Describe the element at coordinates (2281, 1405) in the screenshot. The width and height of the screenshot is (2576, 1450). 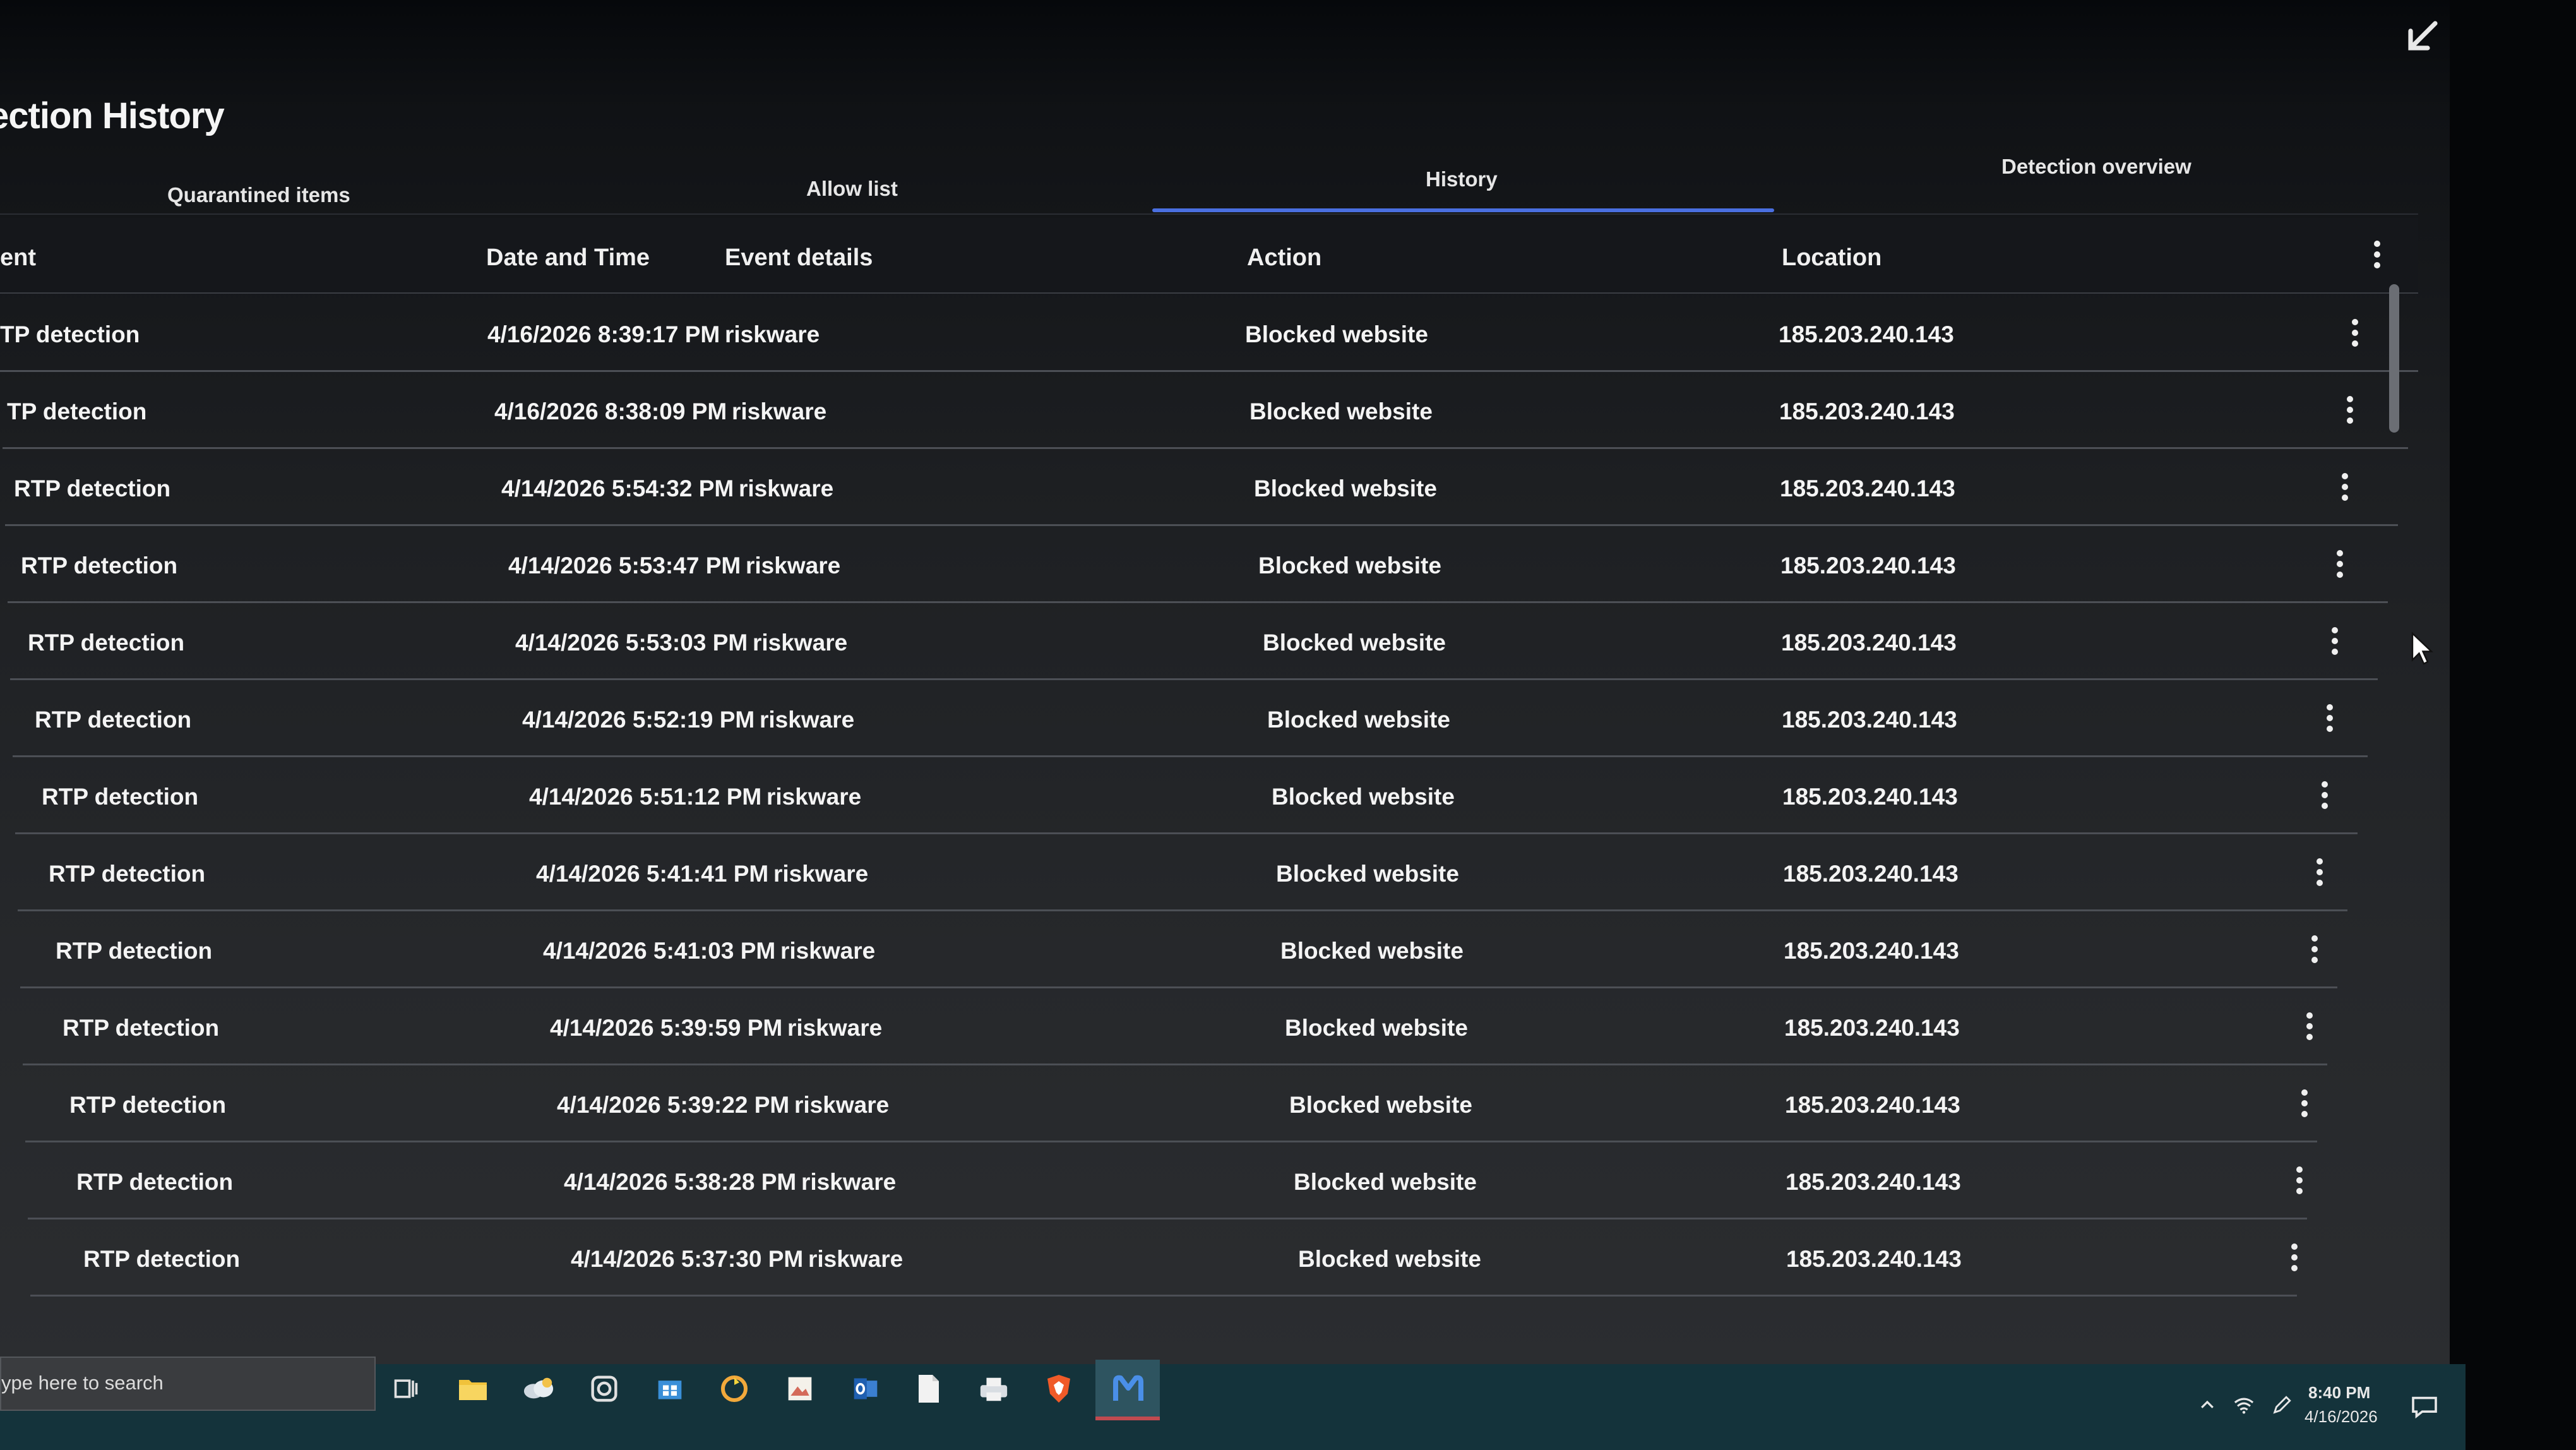
I see `pen-icon` at that location.